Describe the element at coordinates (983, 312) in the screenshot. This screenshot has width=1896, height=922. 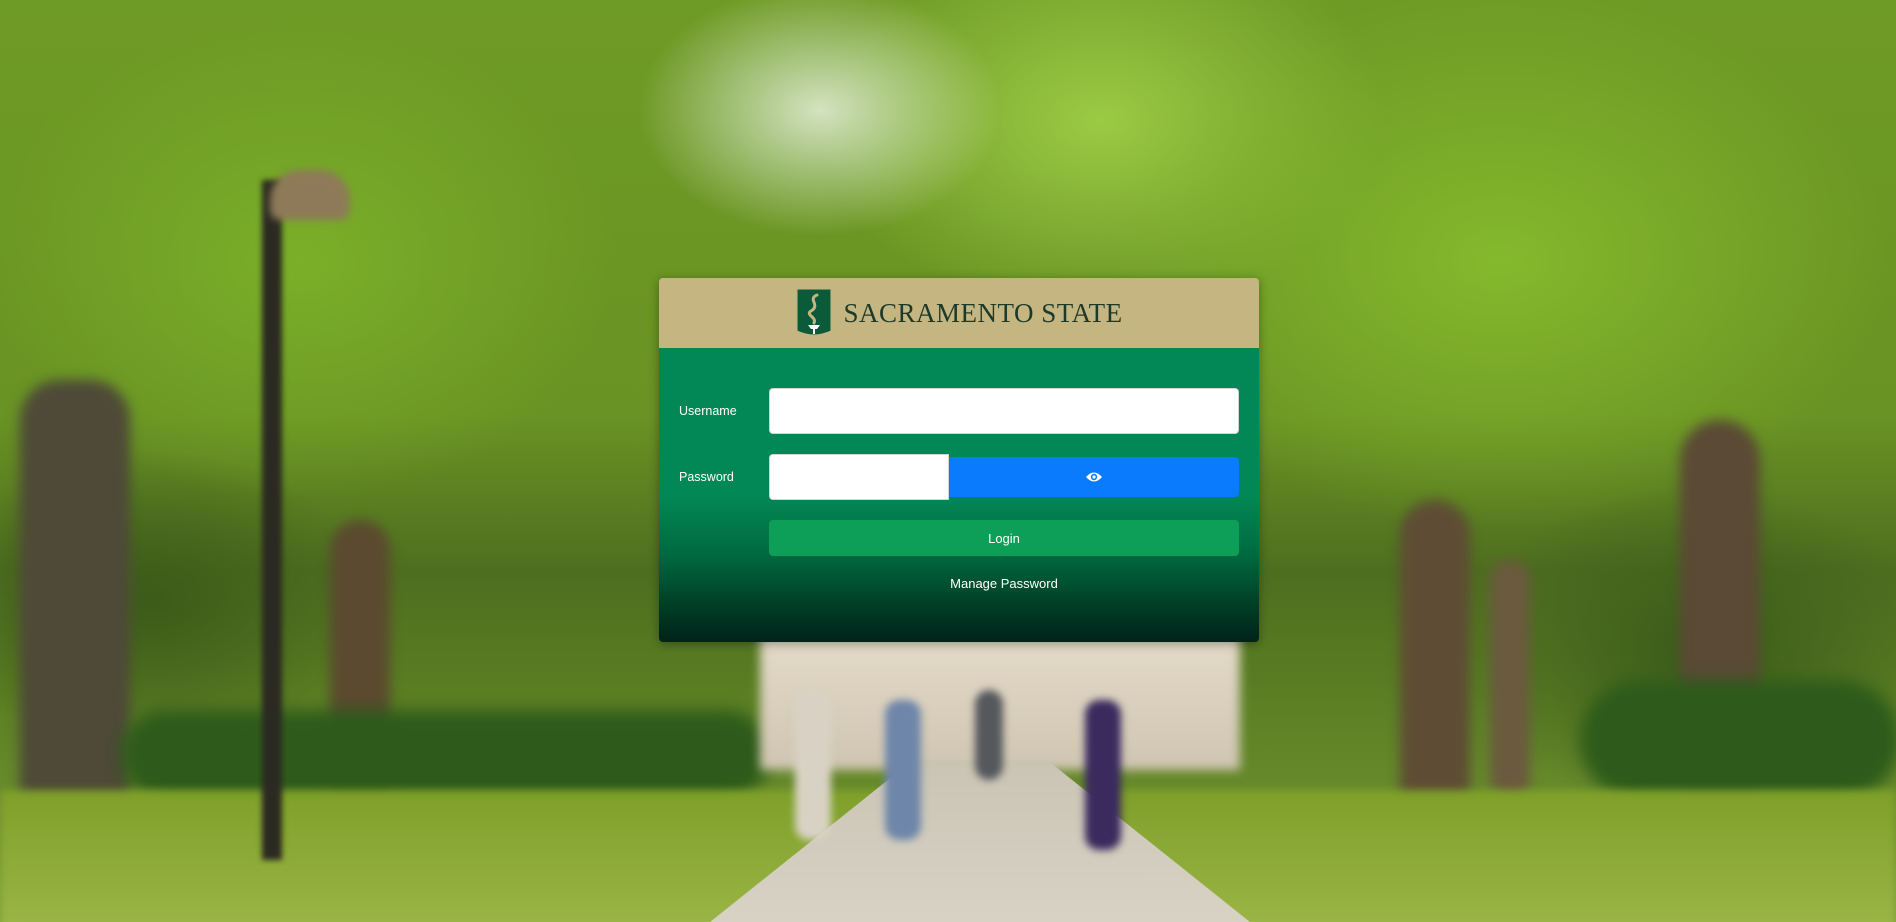
I see `logo-wordmark: SACRAMENTO STATE` at that location.